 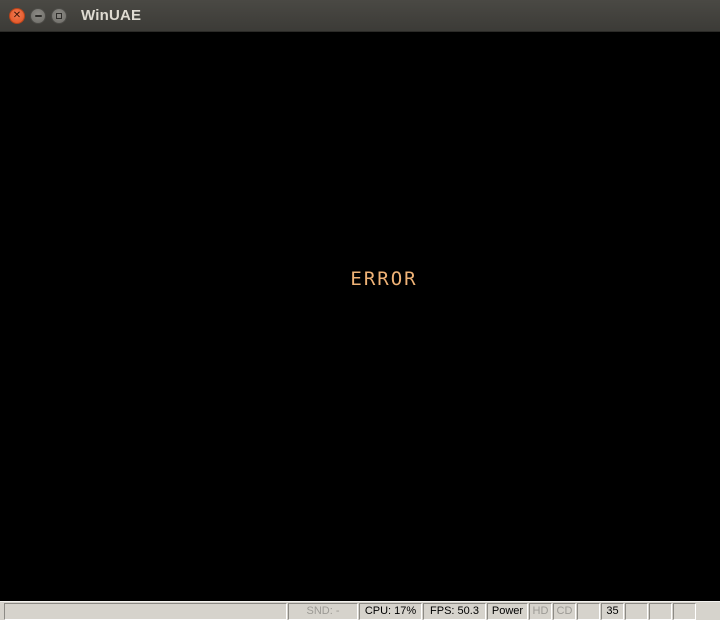 I want to click on minimize-icon, so click(x=38, y=16).